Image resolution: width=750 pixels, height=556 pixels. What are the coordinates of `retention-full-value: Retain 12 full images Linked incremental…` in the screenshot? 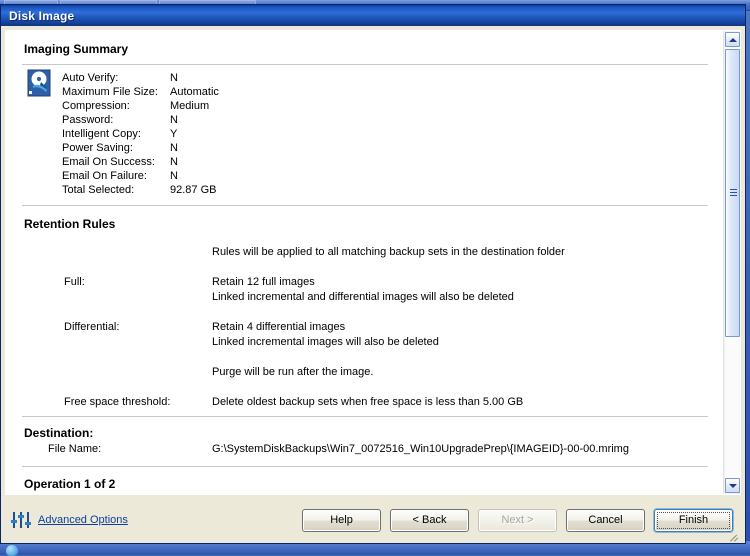 It's located at (460, 290).